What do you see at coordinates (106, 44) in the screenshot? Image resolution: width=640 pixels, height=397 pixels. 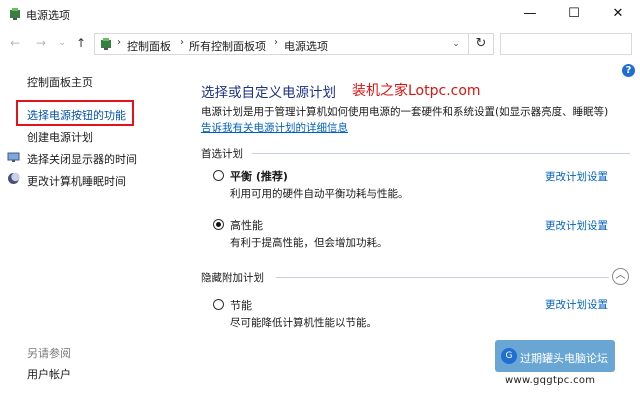 I see `control-panel-icon` at bounding box center [106, 44].